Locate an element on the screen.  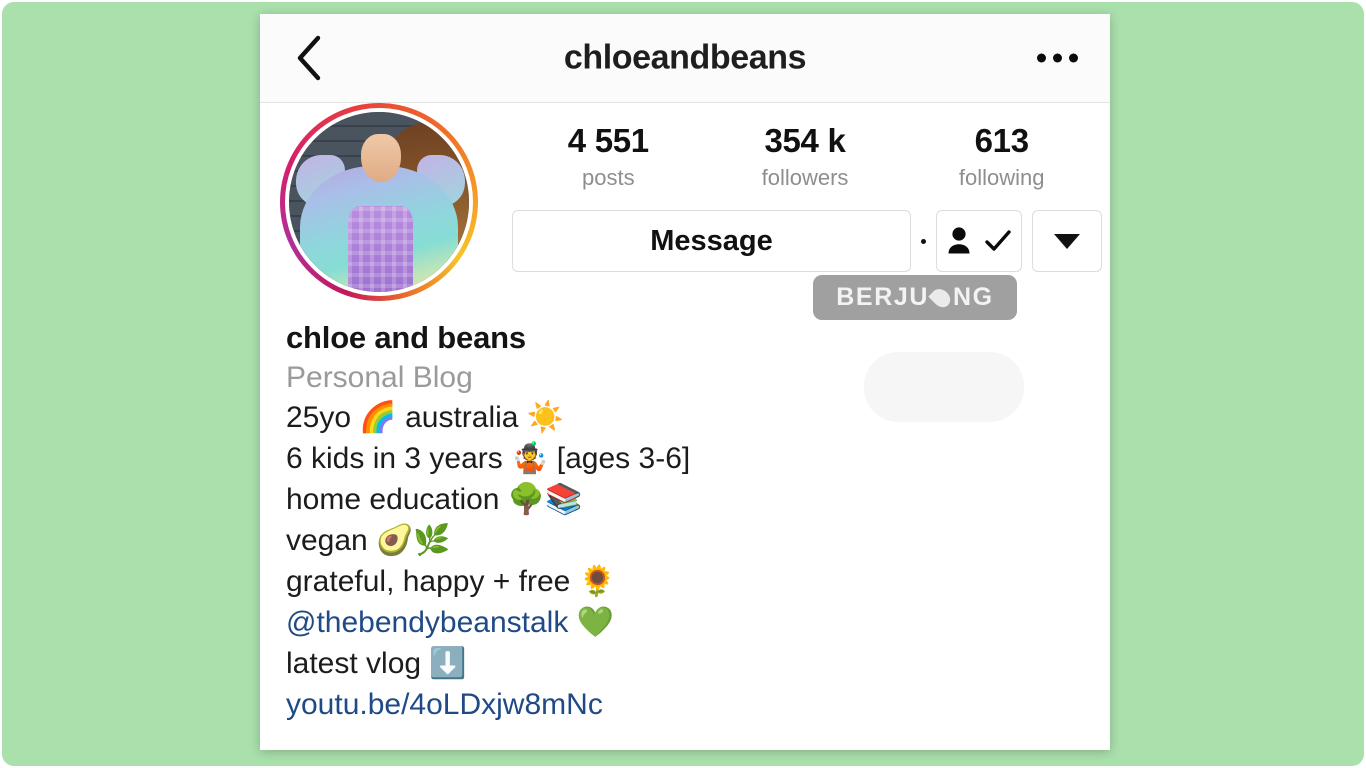
page-title: chloeandbeans is located at coordinates (685, 57).